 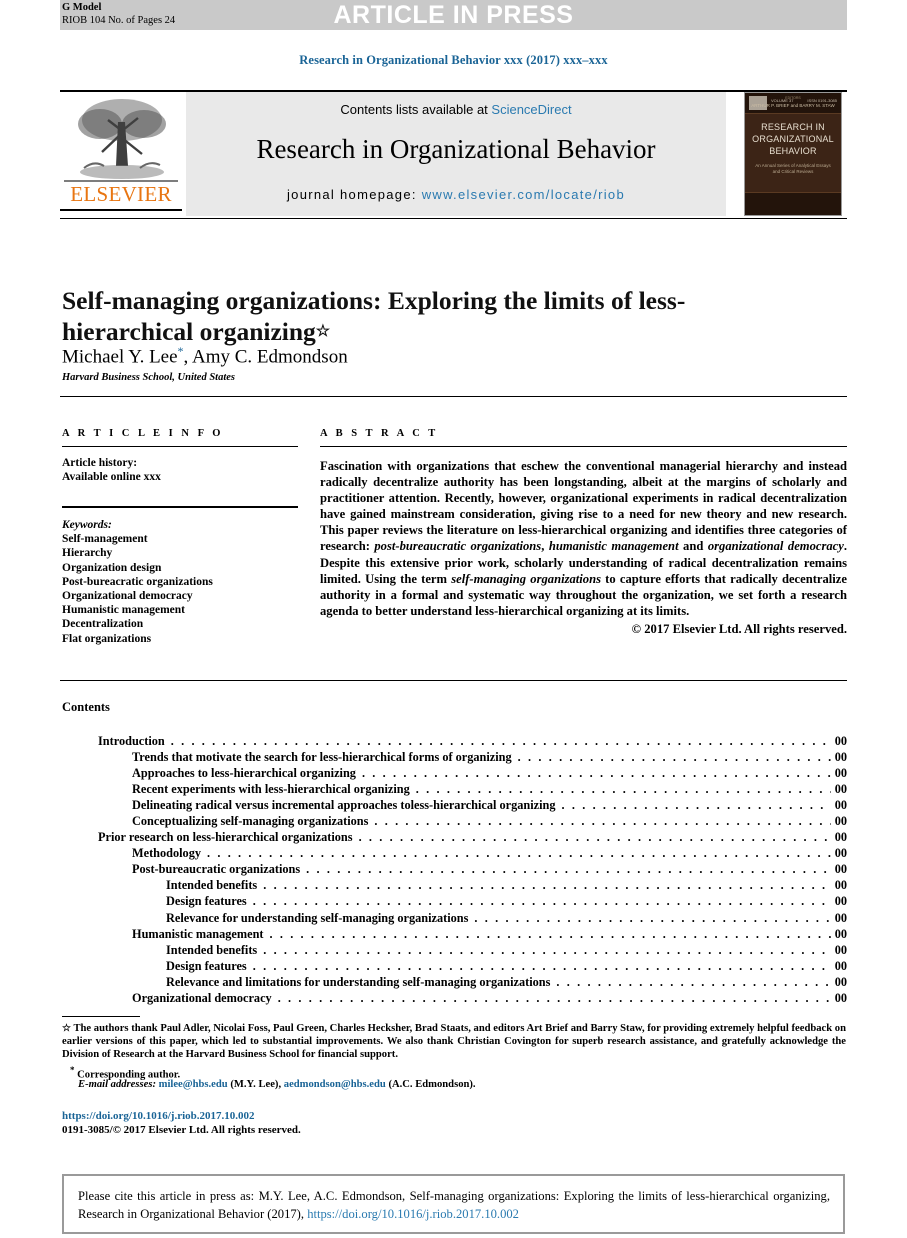 I want to click on abstract-bottom-rule, so click(x=453, y=680).